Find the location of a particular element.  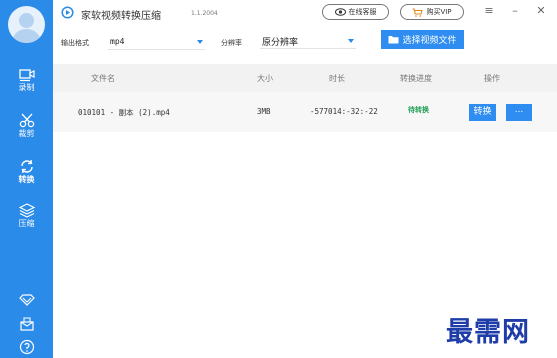

feedback-button is located at coordinates (26, 324).